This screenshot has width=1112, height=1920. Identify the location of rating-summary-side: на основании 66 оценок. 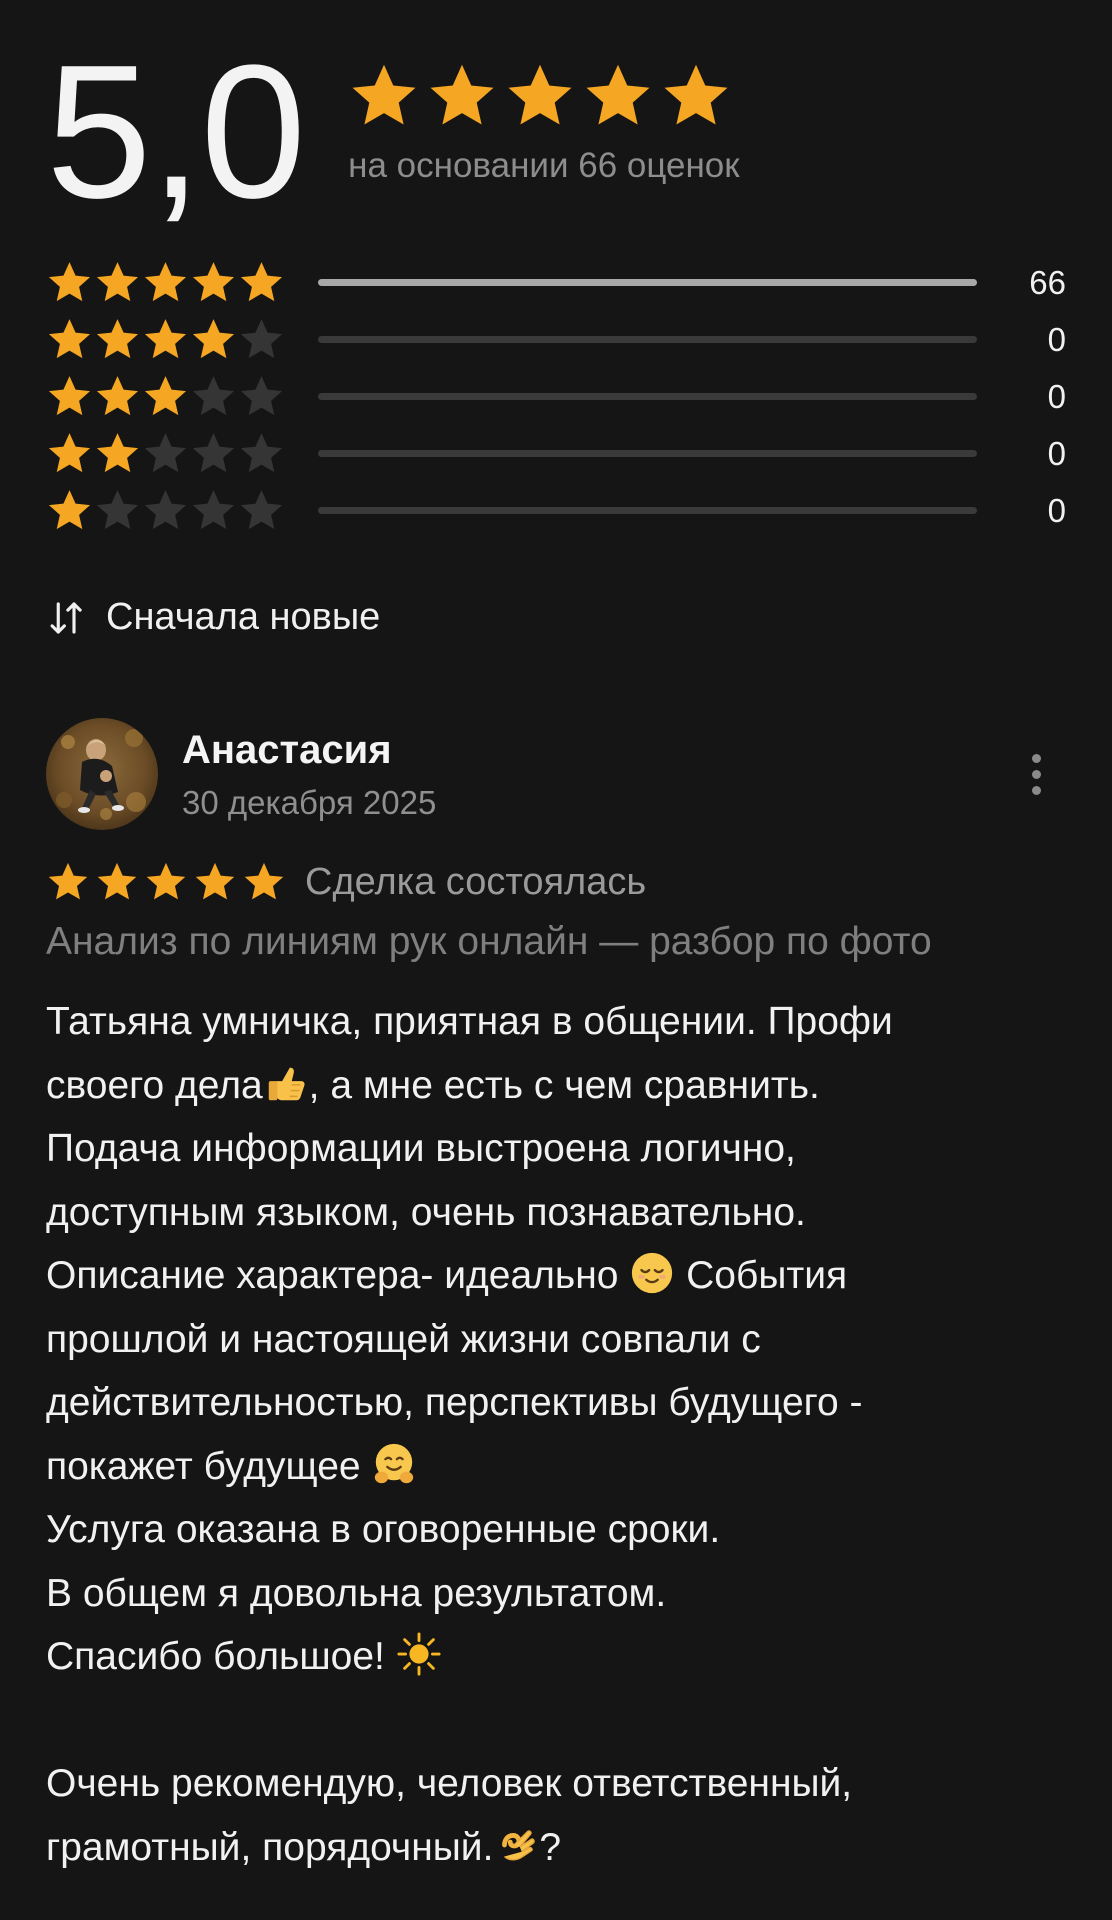
(544, 123).